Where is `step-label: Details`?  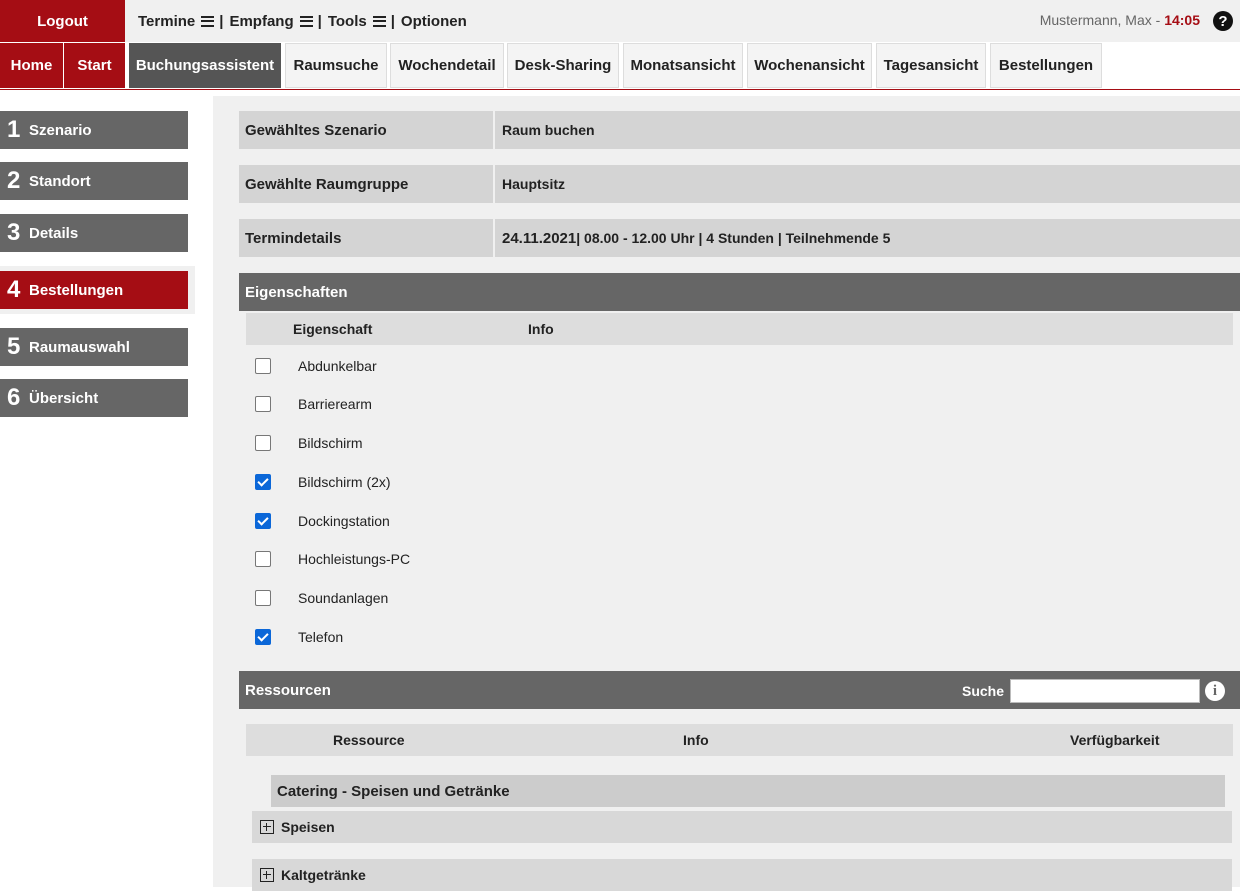 step-label: Details is located at coordinates (54, 233).